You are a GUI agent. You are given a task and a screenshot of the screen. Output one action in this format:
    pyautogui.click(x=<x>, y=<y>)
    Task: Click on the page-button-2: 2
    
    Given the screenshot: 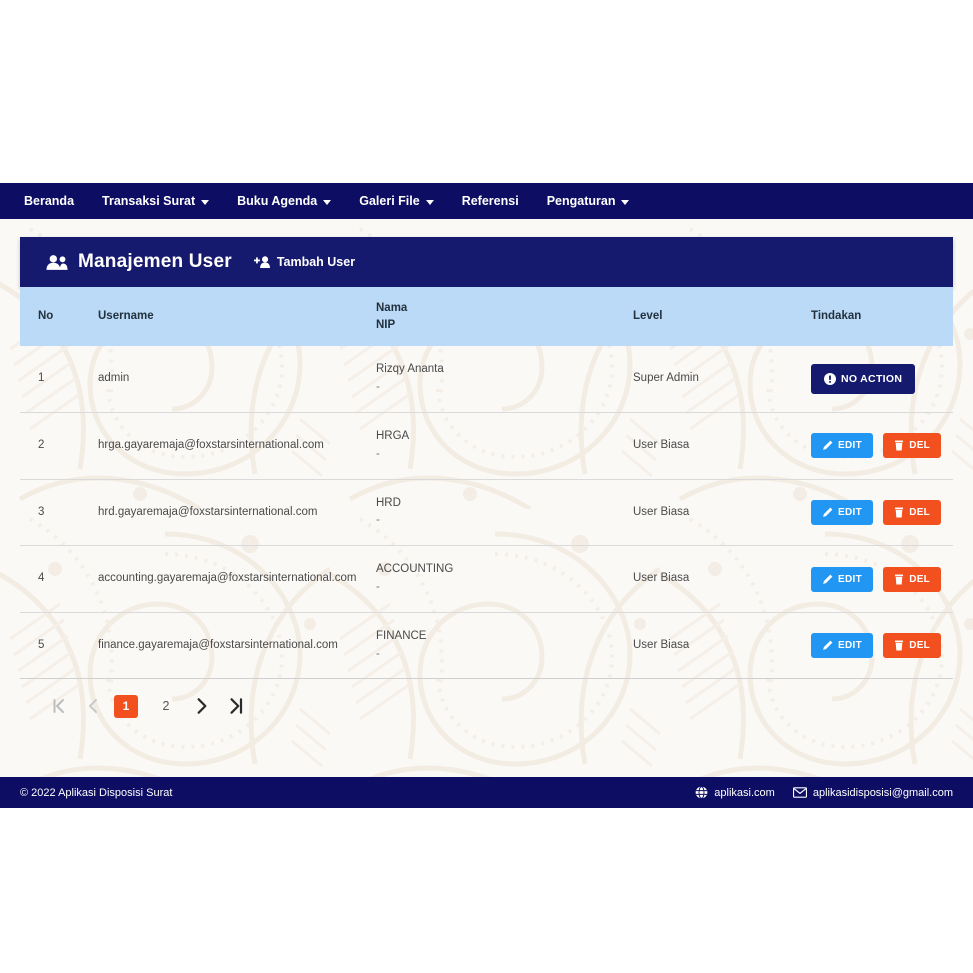 What is the action you would take?
    pyautogui.click(x=166, y=706)
    